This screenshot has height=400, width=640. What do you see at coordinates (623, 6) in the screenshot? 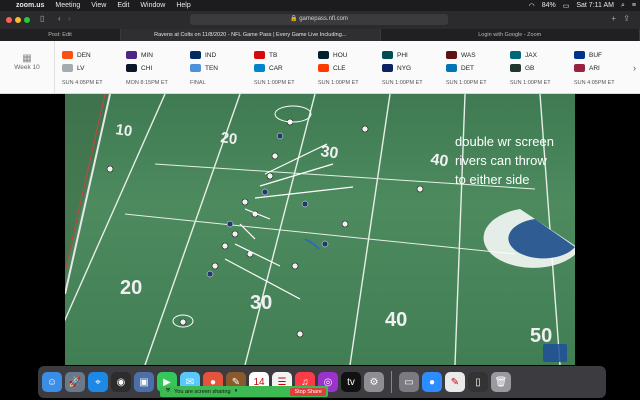
I see `search-icon: ⌕` at bounding box center [623, 6].